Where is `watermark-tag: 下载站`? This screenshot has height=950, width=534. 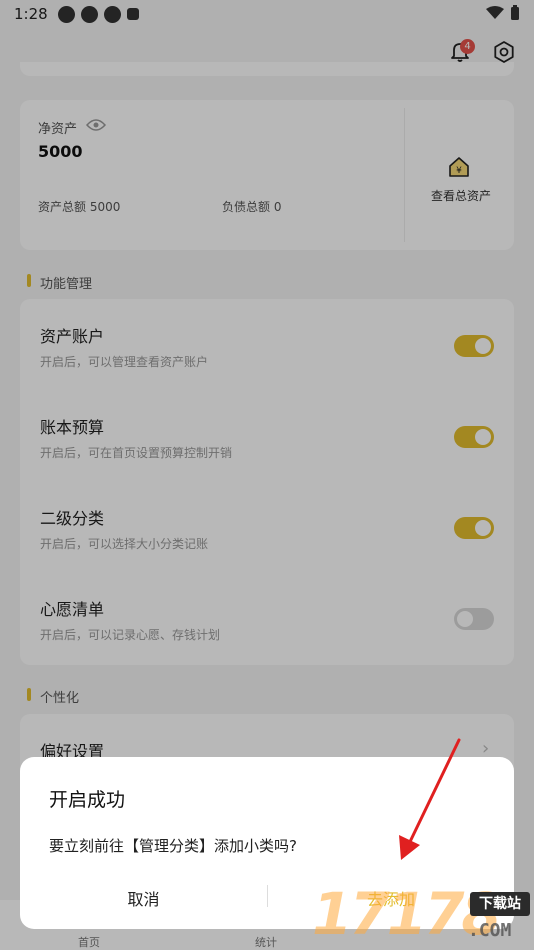 watermark-tag: 下载站 is located at coordinates (500, 904).